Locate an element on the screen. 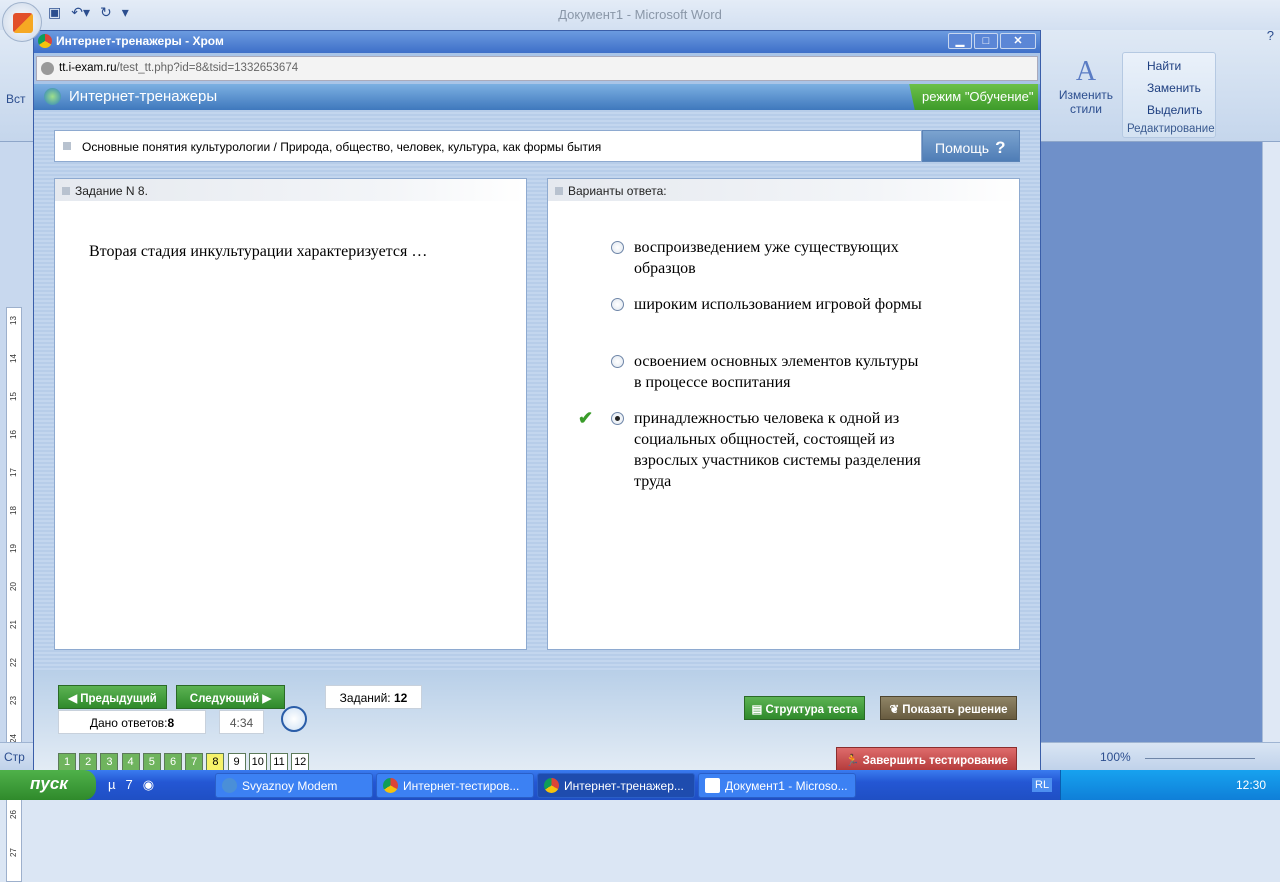 Image resolution: width=1280 pixels, height=882 pixels. change-styles-button: A Изменить стили is located at coordinates (1086, 86).